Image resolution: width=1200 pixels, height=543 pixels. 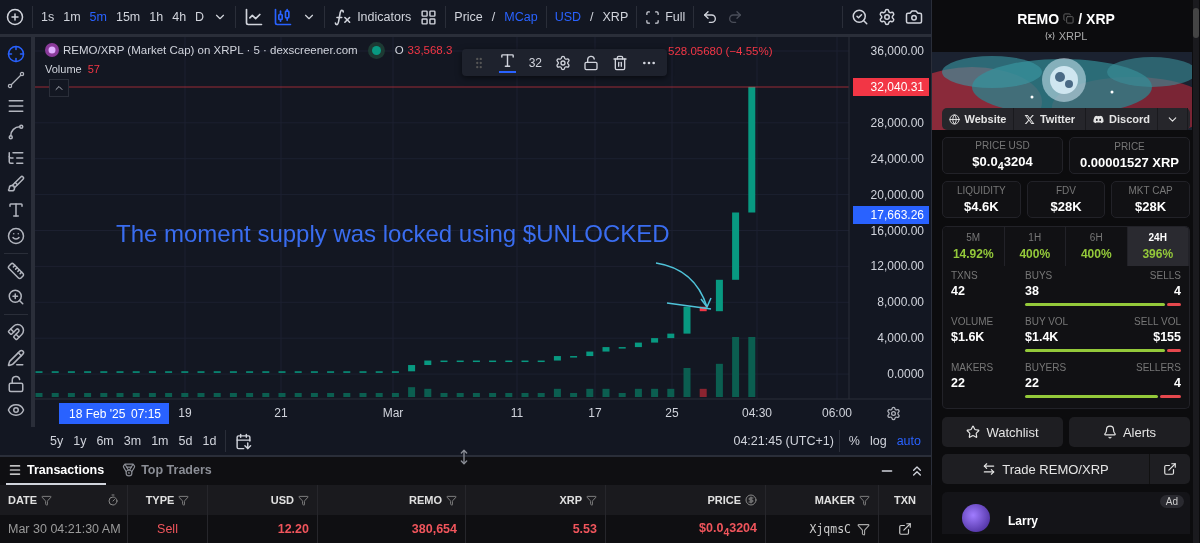 What do you see at coordinates (1035, 246) in the screenshot?
I see `period-tab: 1H 400%` at bounding box center [1035, 246].